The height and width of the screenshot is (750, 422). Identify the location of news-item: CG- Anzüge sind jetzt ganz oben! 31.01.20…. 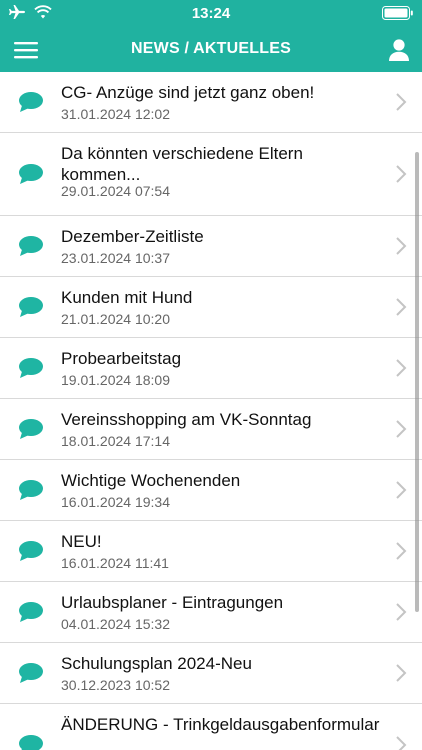
(211, 102).